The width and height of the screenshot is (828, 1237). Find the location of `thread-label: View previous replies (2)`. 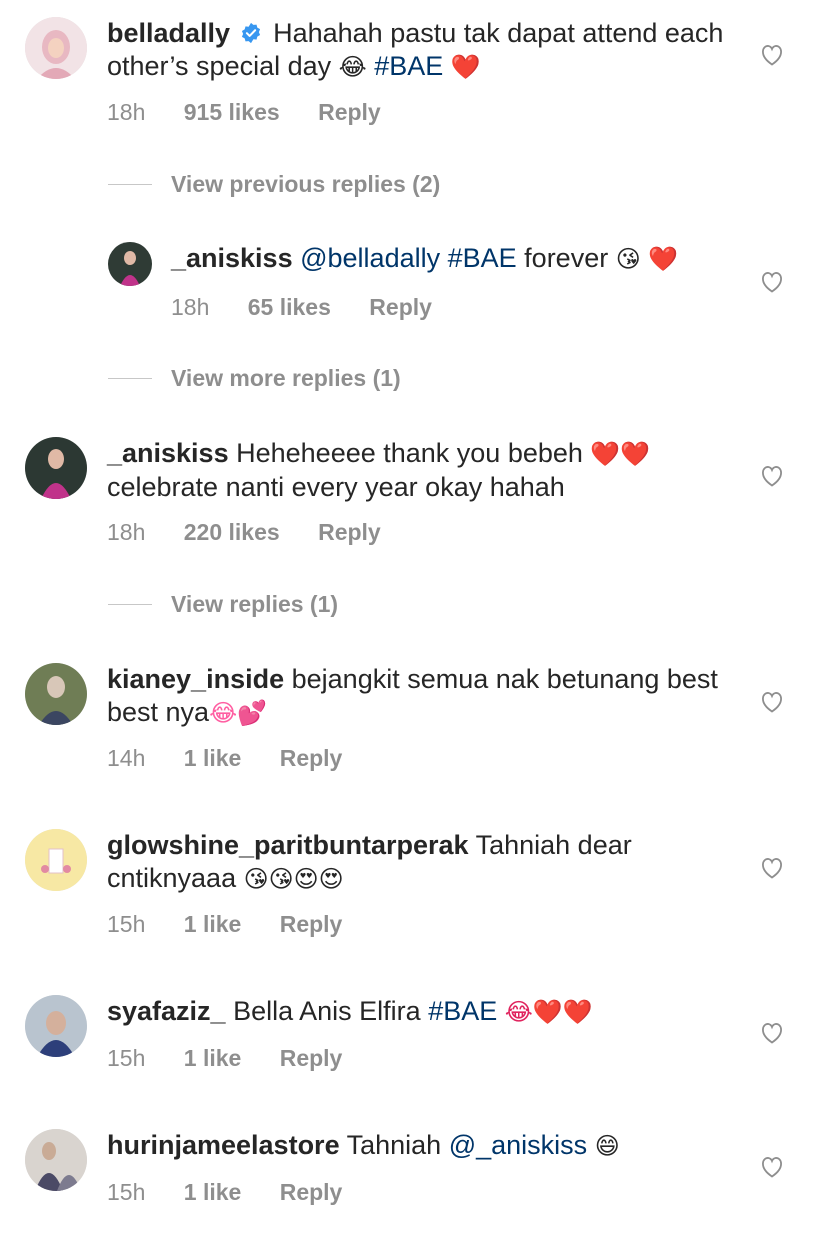

thread-label: View previous replies (2) is located at coordinates (306, 184).